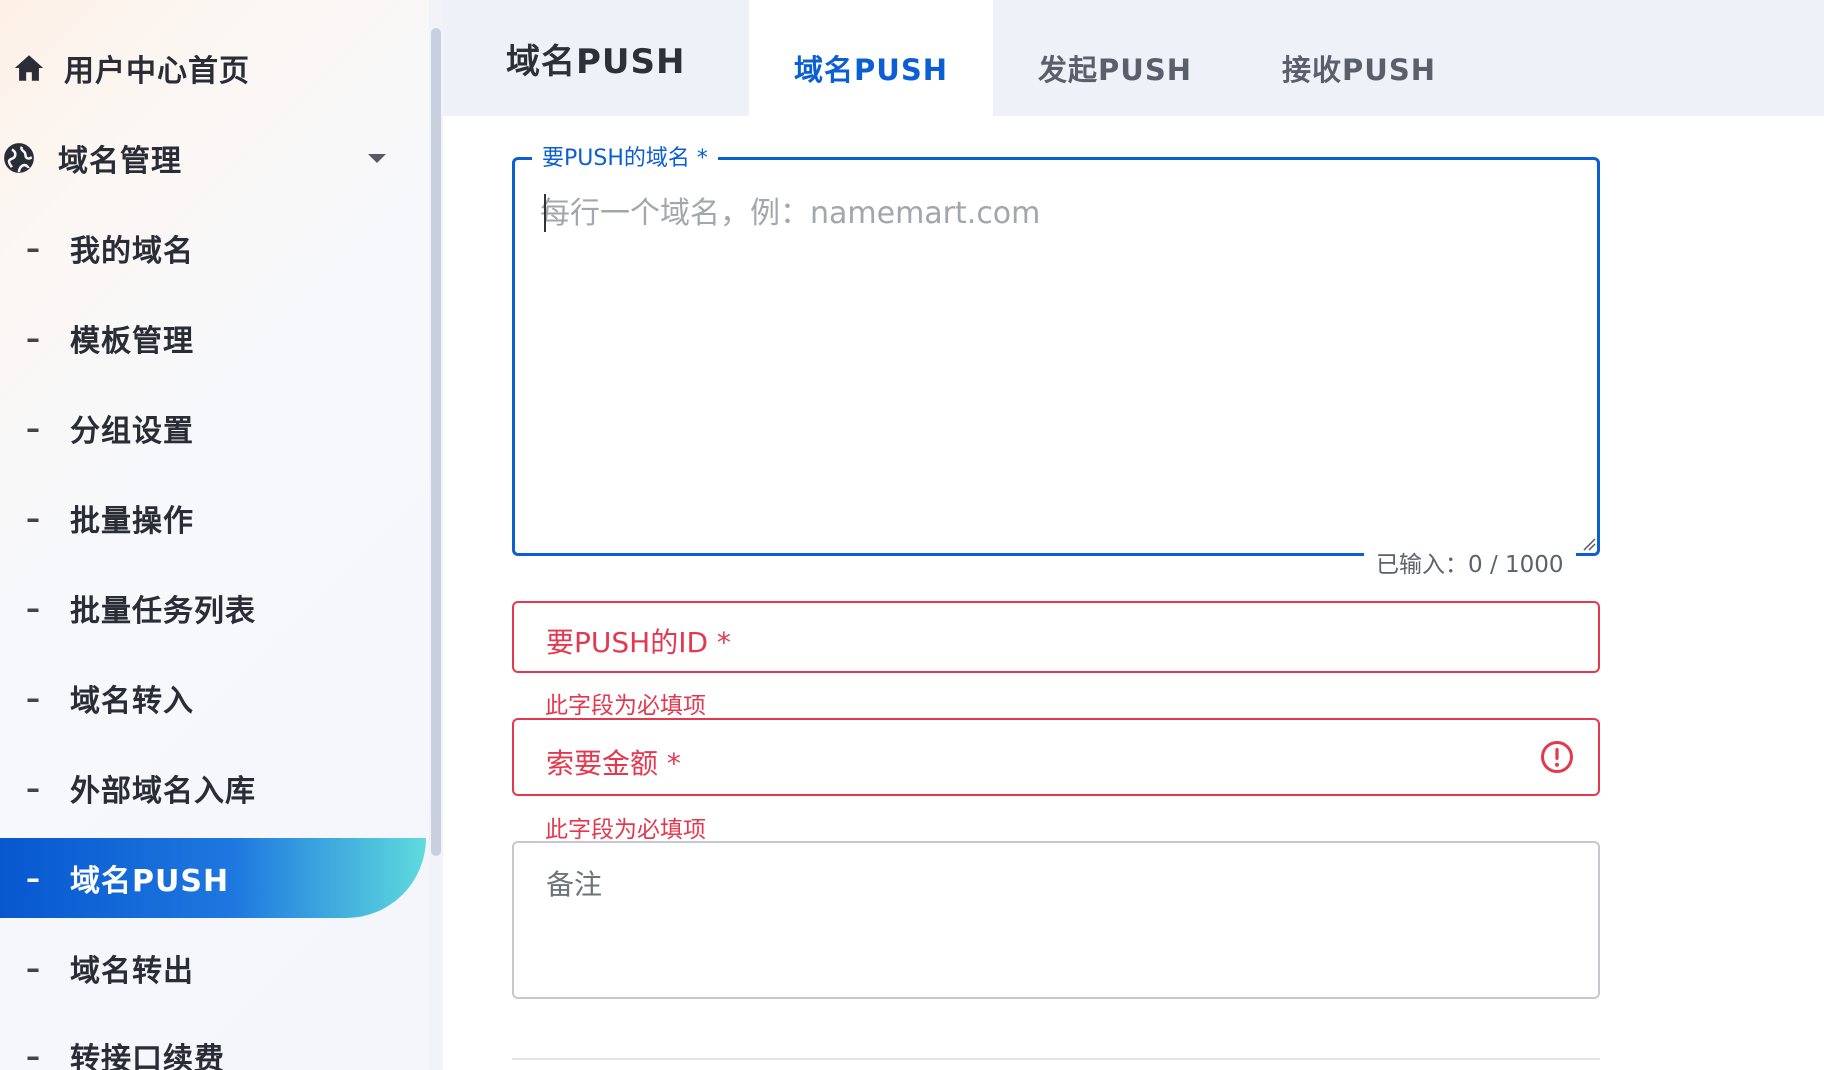 The width and height of the screenshot is (1824, 1070). I want to click on amount-placeholder: 索要金额 *, so click(613, 763).